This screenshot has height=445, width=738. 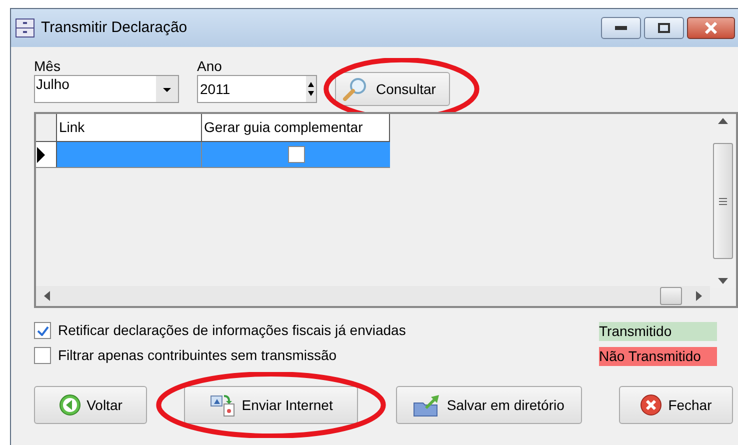 What do you see at coordinates (197, 355) in the screenshot?
I see `checkbox-label: Filtrar apenas contribuintes sem transmissão` at bounding box center [197, 355].